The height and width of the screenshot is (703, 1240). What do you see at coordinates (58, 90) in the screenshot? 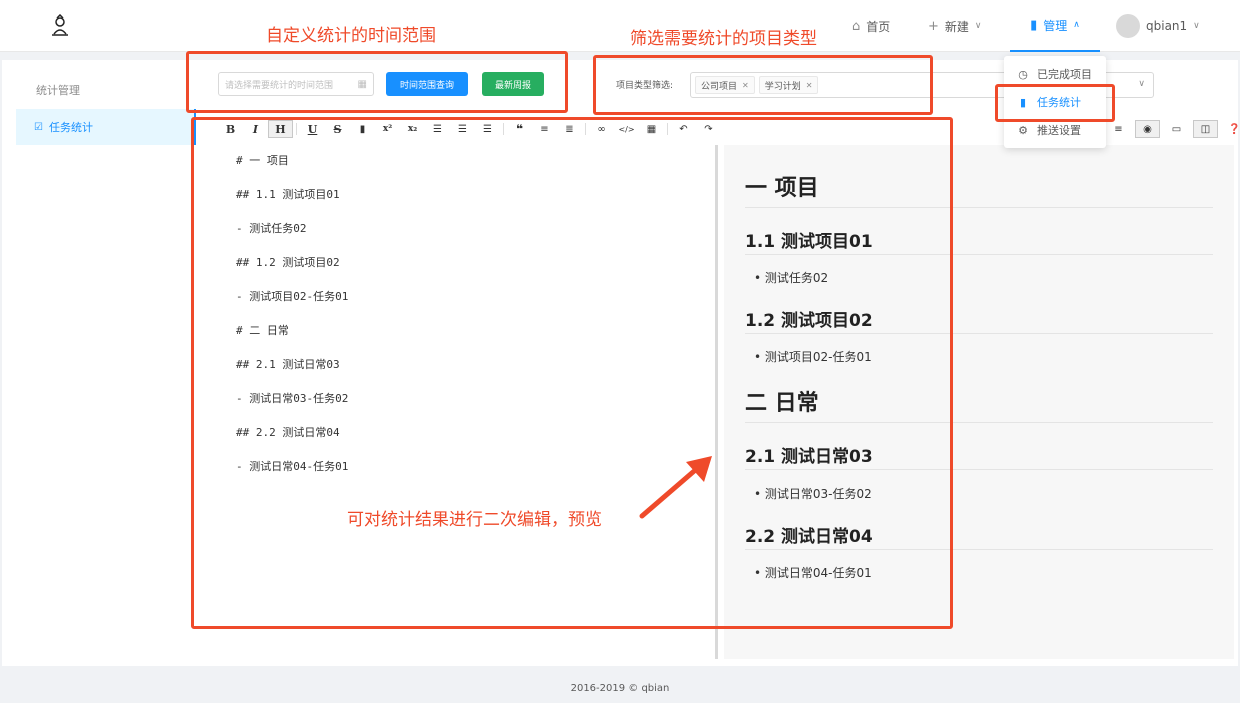
I see `sidebar-title: 统计管理` at bounding box center [58, 90].